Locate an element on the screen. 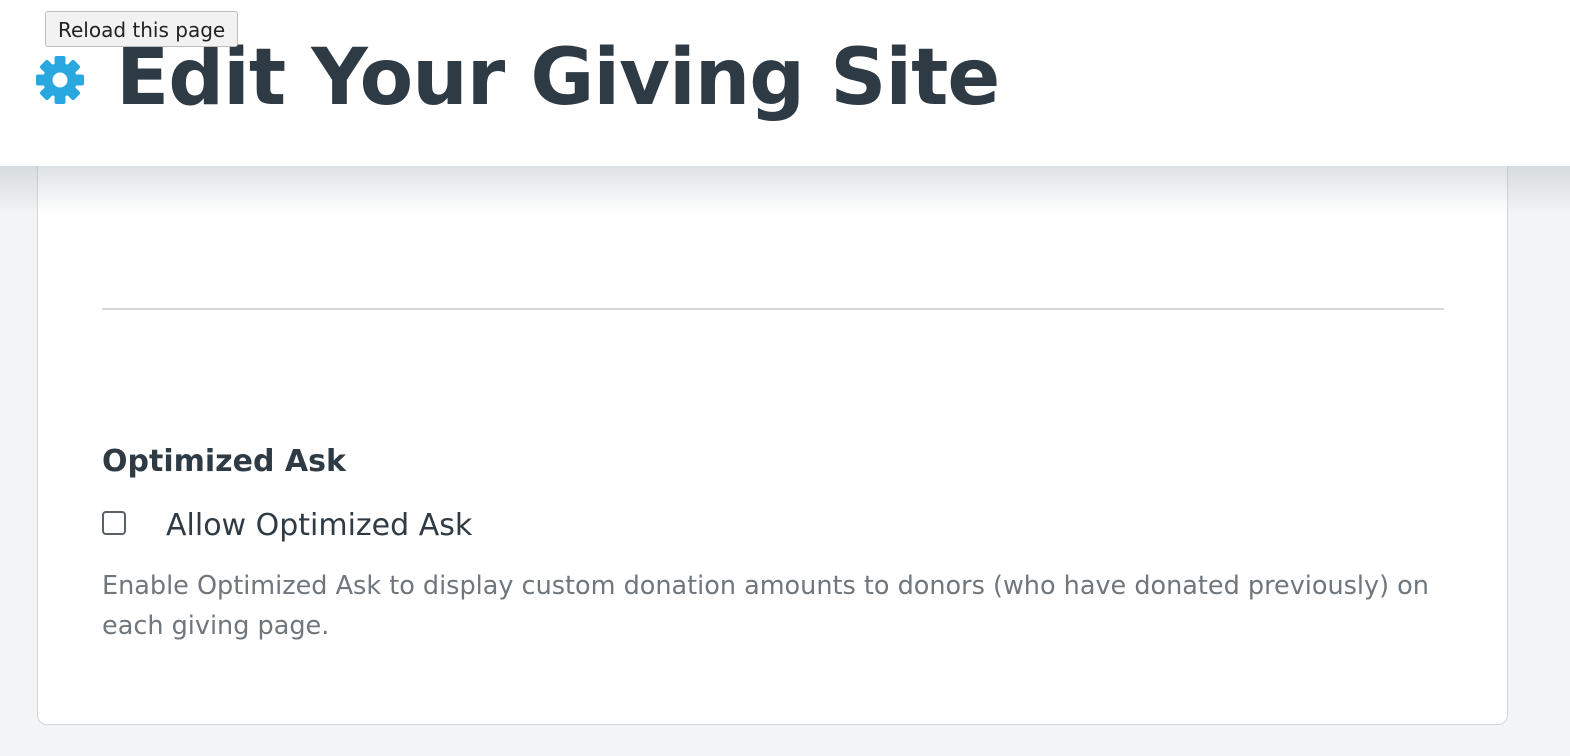 The height and width of the screenshot is (756, 1570). allow-optimized-ask-checkbox is located at coordinates (114, 523).